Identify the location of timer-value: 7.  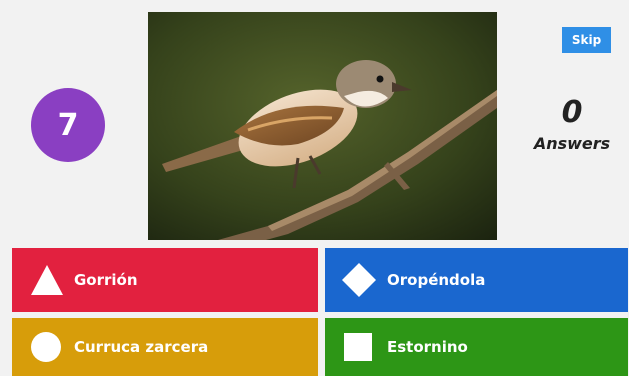
(68, 125).